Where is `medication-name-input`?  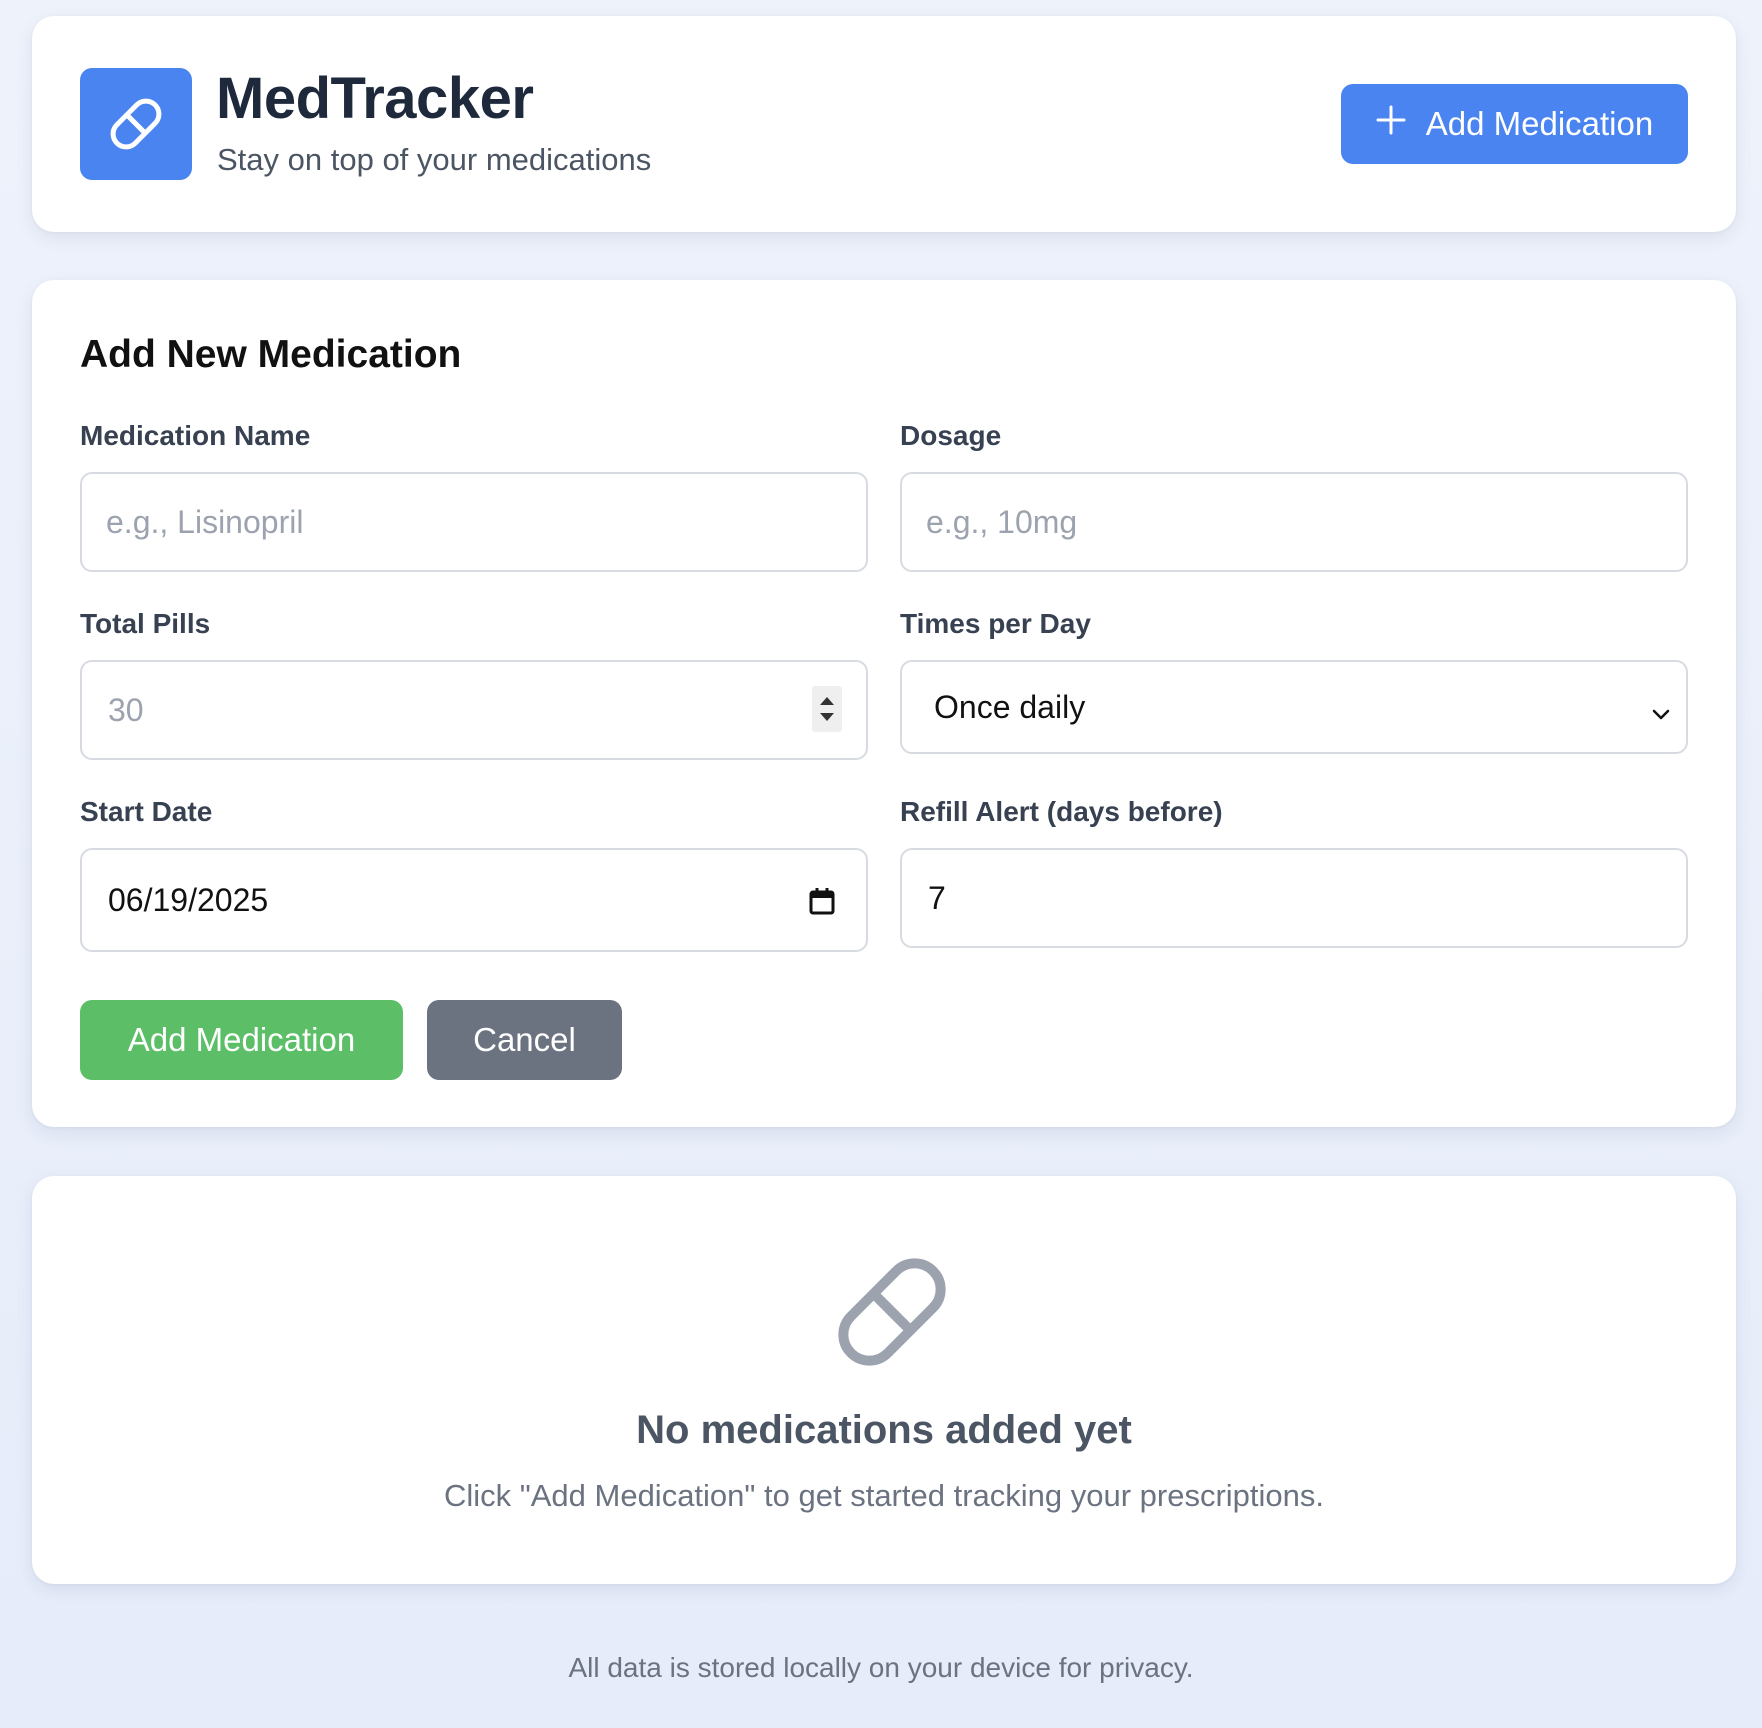 medication-name-input is located at coordinates (474, 522).